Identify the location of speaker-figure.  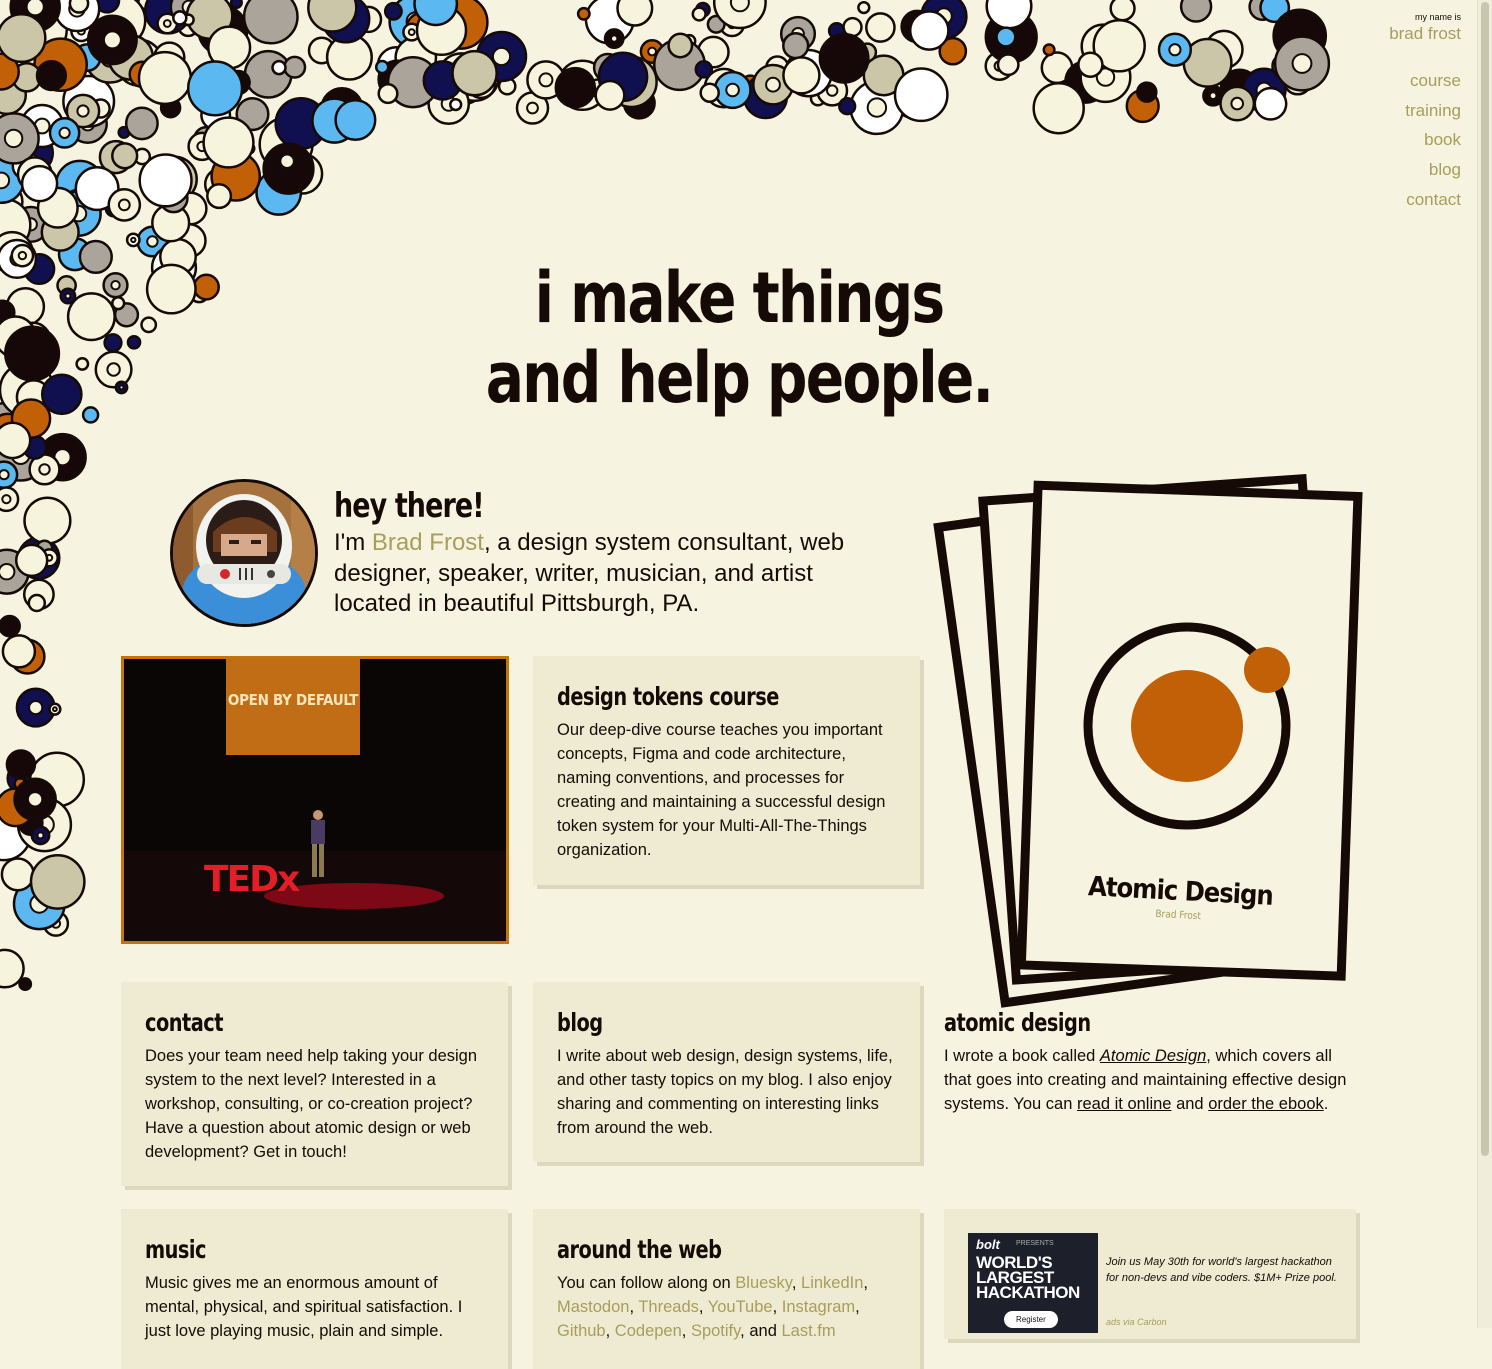
(318, 843).